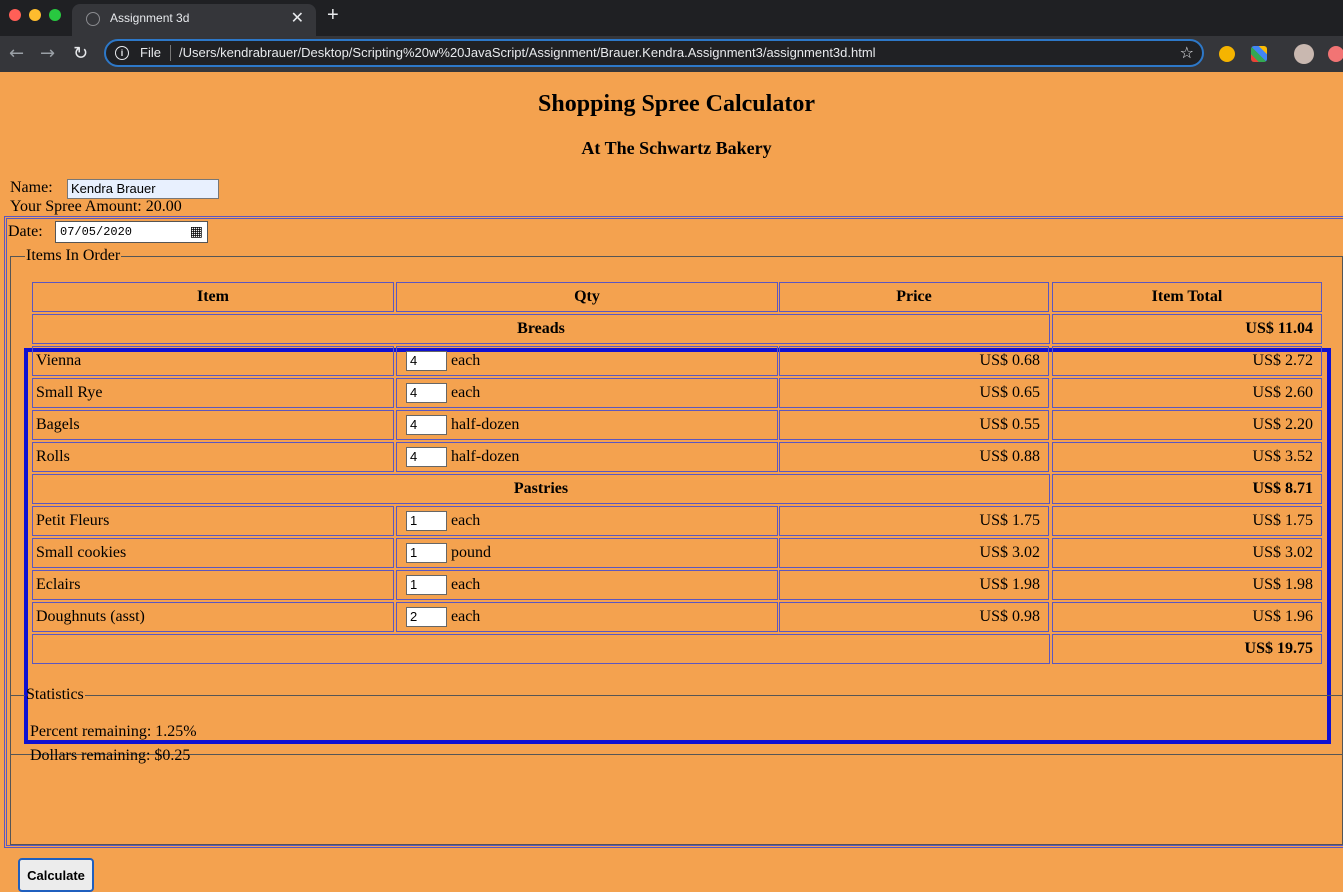 The height and width of the screenshot is (892, 1343). Describe the element at coordinates (143, 189) in the screenshot. I see `name-input: Kendra Brauer` at that location.